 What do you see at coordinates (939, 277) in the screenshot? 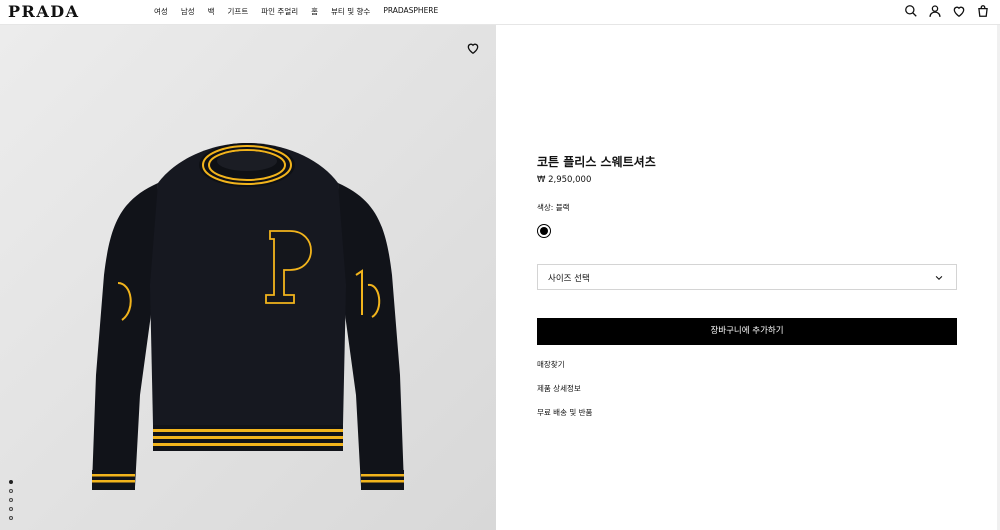
I see `chevron-down-icon` at bounding box center [939, 277].